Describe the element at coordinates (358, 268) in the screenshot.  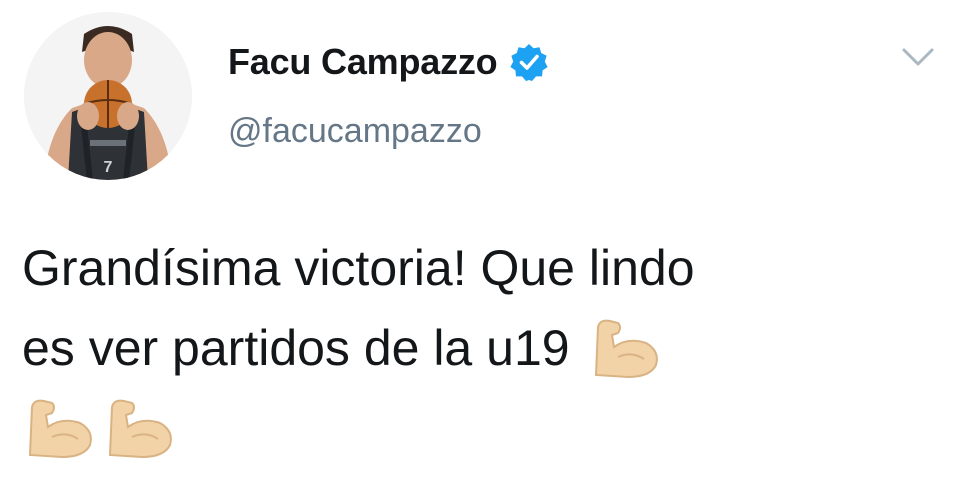
I see `tweet-text-line: Grandísima victoria! Que lindo` at that location.